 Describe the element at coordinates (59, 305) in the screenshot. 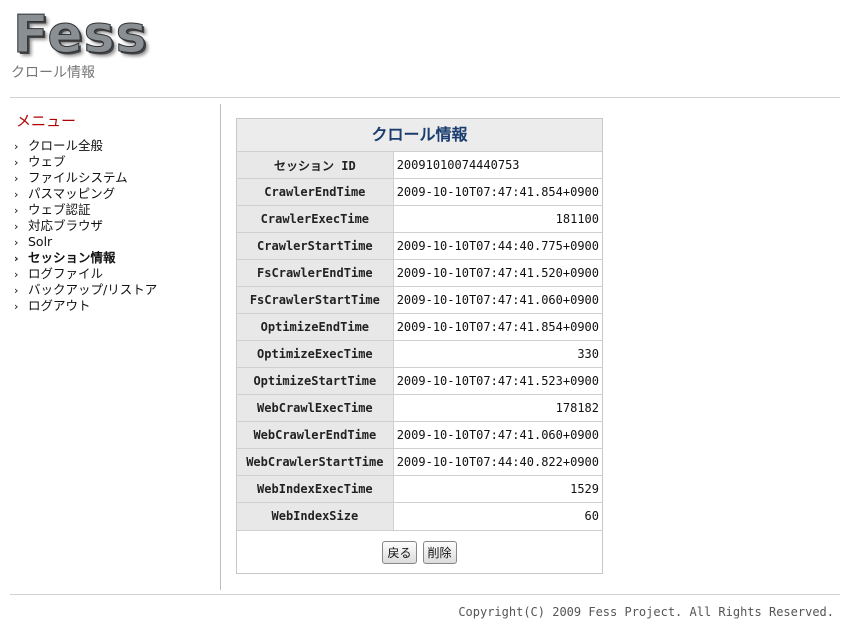

I see `menu-item-label: ログアウト` at that location.